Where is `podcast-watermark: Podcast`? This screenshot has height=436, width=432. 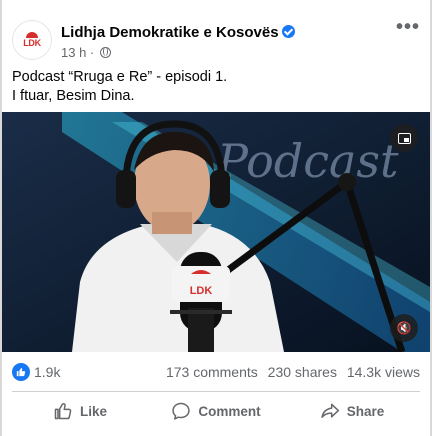
podcast-watermark: Podcast is located at coordinates (307, 161).